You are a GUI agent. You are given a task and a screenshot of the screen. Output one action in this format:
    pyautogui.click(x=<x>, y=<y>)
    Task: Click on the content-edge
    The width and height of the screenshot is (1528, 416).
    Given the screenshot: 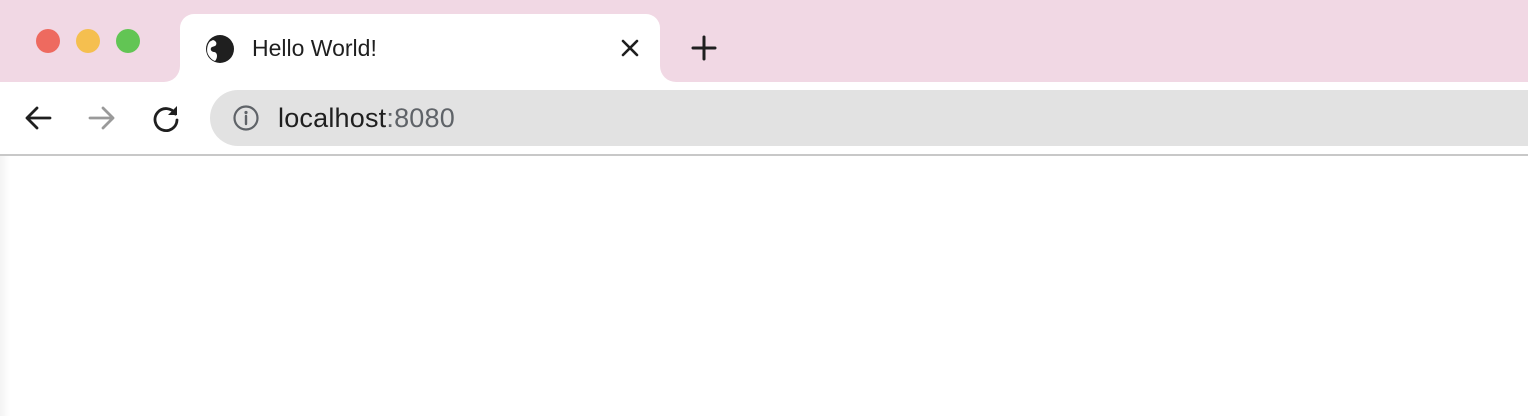 What is the action you would take?
    pyautogui.click(x=5, y=286)
    